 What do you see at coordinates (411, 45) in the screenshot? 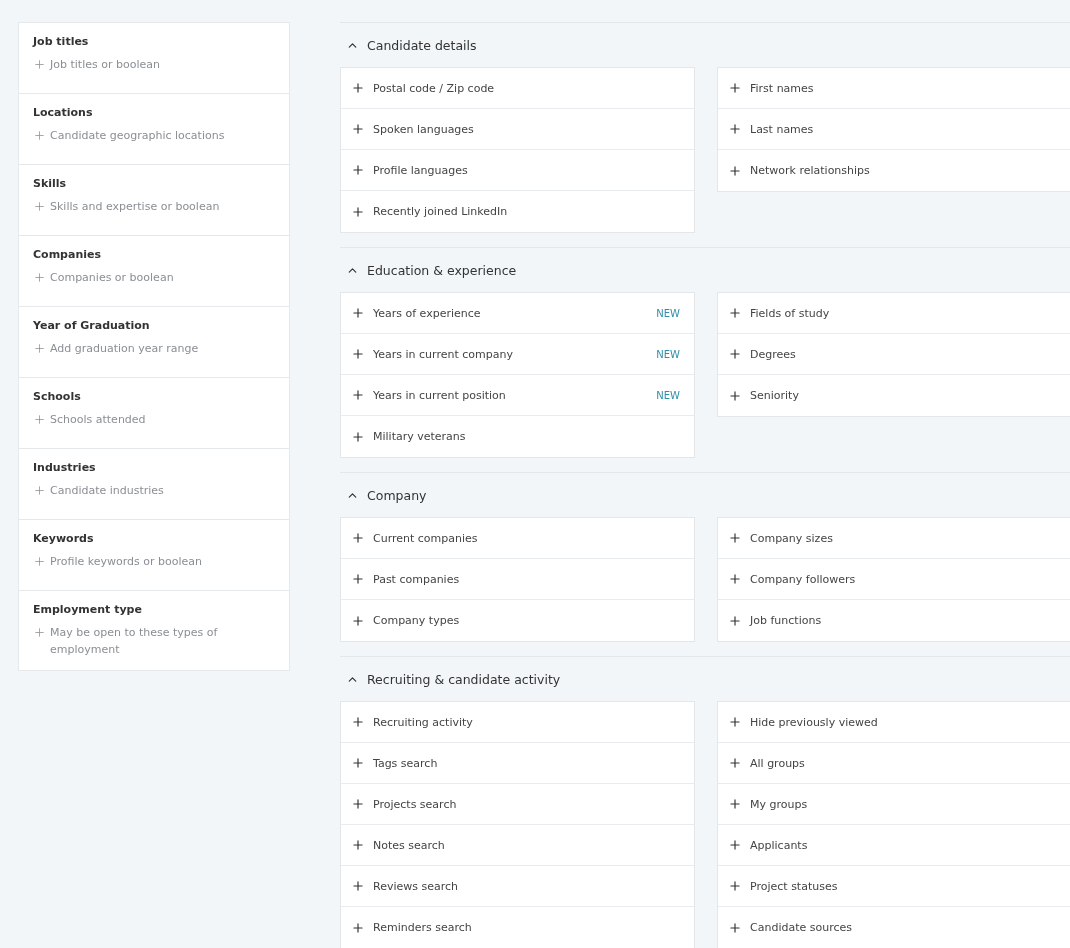
I see `section-header: Candidate details` at bounding box center [411, 45].